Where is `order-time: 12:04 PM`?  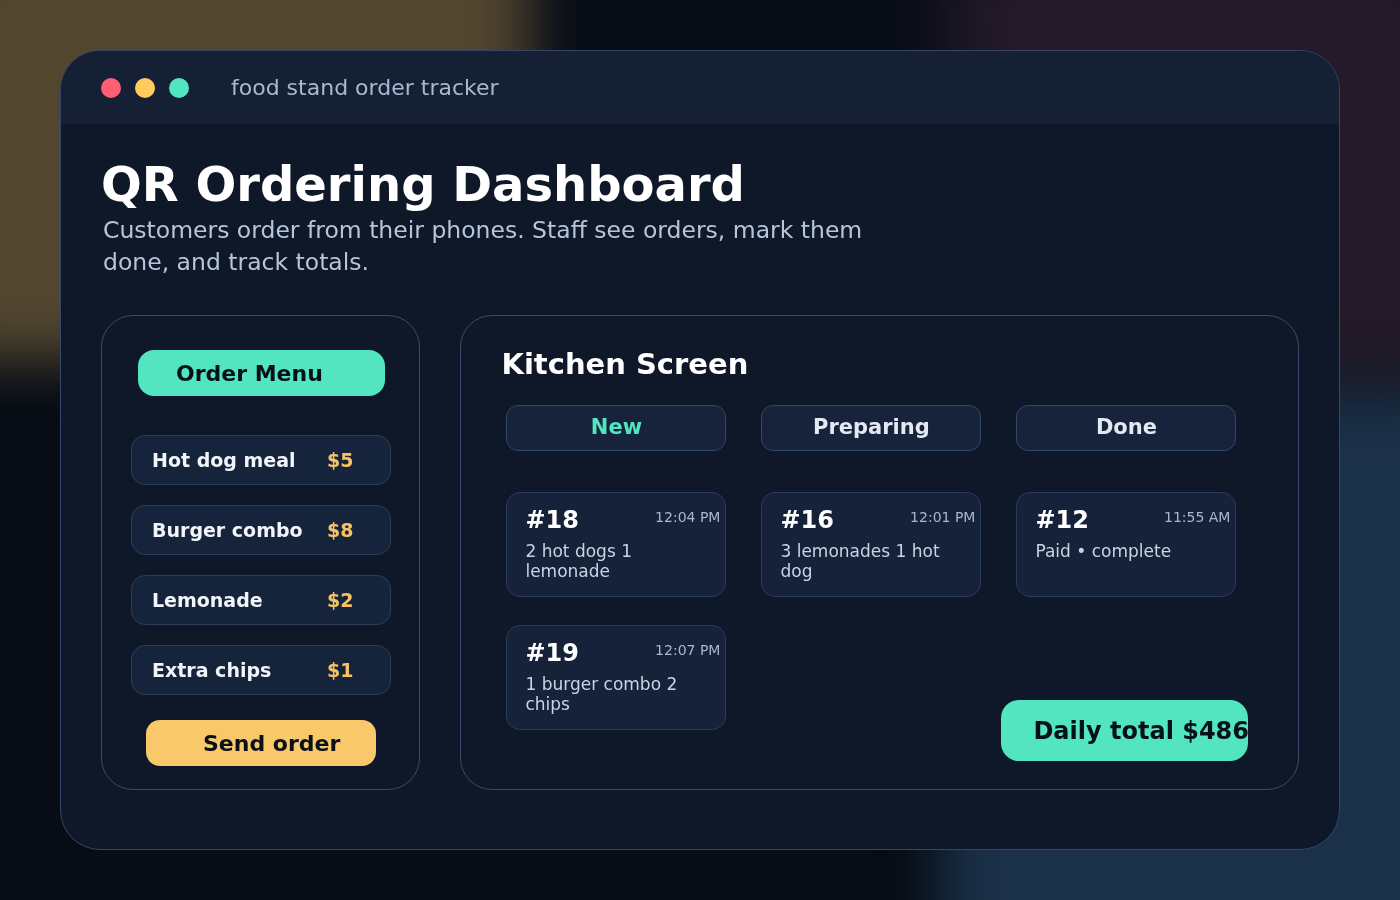
order-time: 12:04 PM is located at coordinates (688, 517).